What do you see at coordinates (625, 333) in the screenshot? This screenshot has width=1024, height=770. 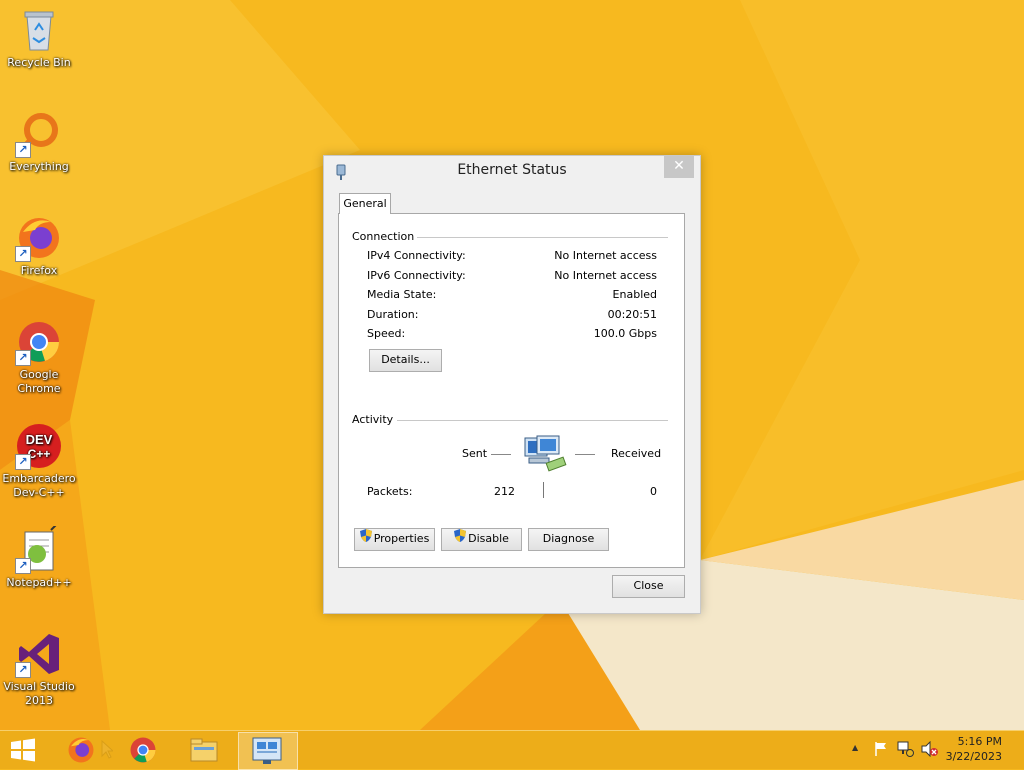 I see `speed-value: 100.0 Gbps` at bounding box center [625, 333].